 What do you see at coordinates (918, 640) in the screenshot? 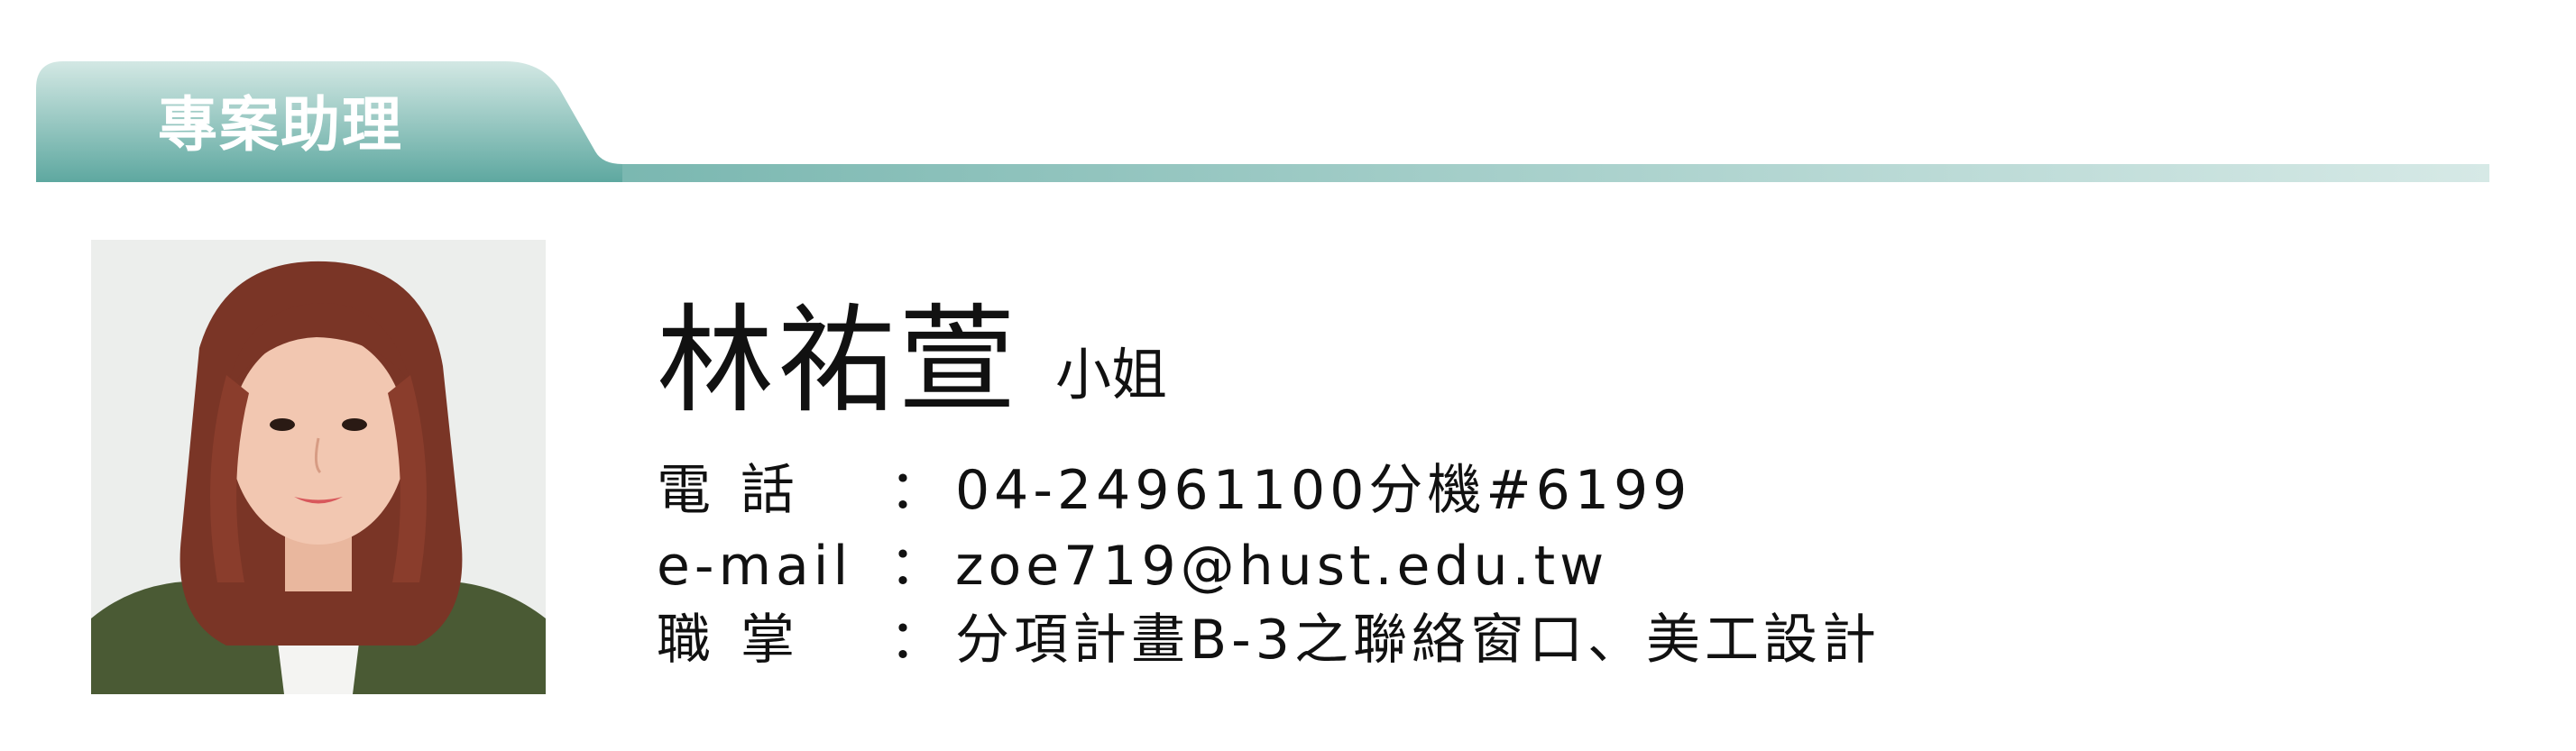
I see `duty-colon: ：` at bounding box center [918, 640].